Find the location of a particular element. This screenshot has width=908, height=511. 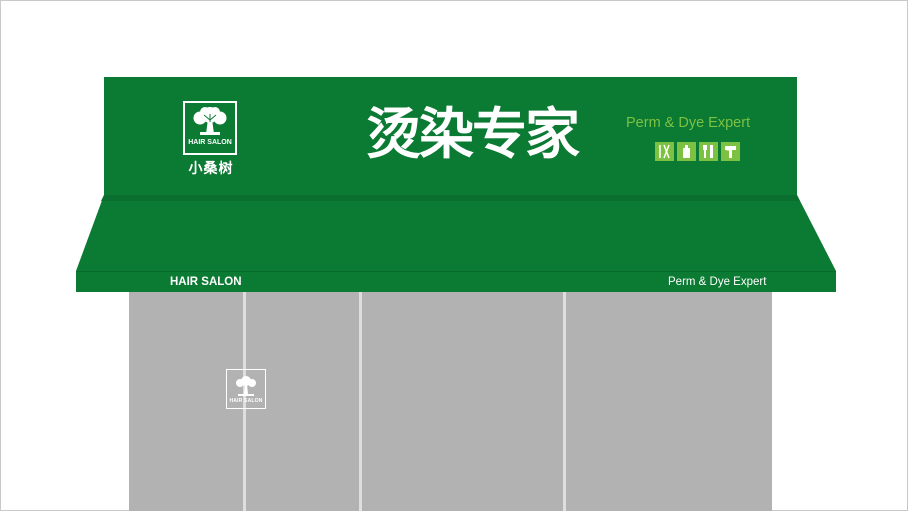

awning-left-text: HAIR SALON is located at coordinates (206, 282).